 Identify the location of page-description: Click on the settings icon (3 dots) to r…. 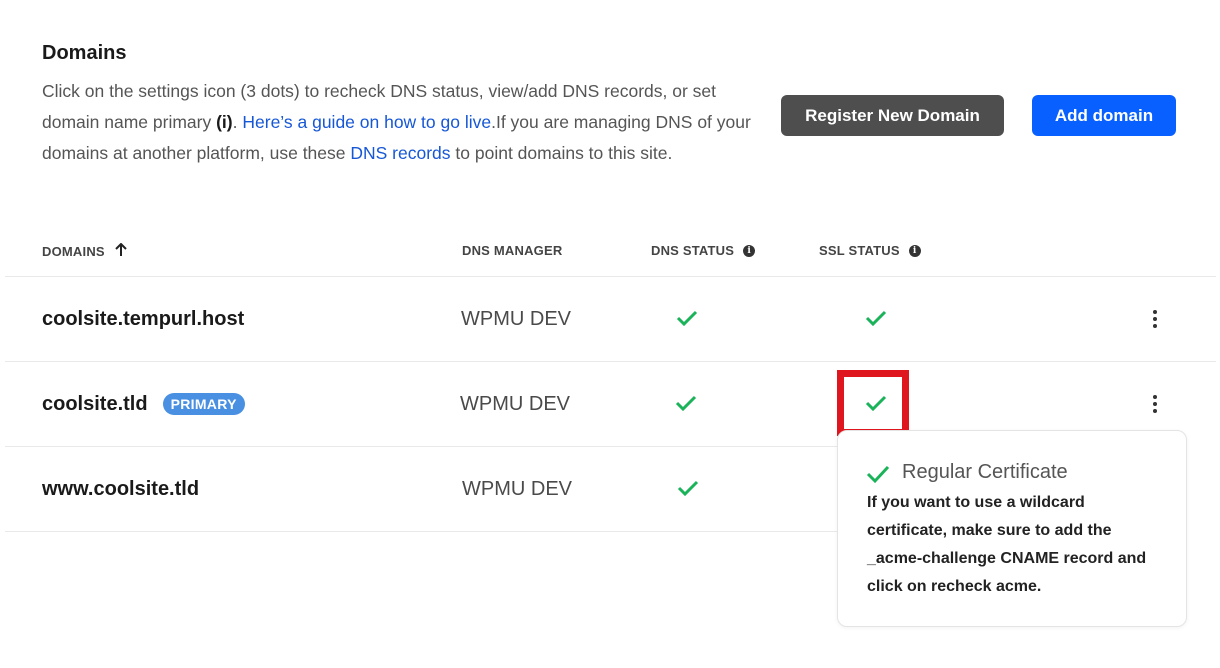
(402, 122).